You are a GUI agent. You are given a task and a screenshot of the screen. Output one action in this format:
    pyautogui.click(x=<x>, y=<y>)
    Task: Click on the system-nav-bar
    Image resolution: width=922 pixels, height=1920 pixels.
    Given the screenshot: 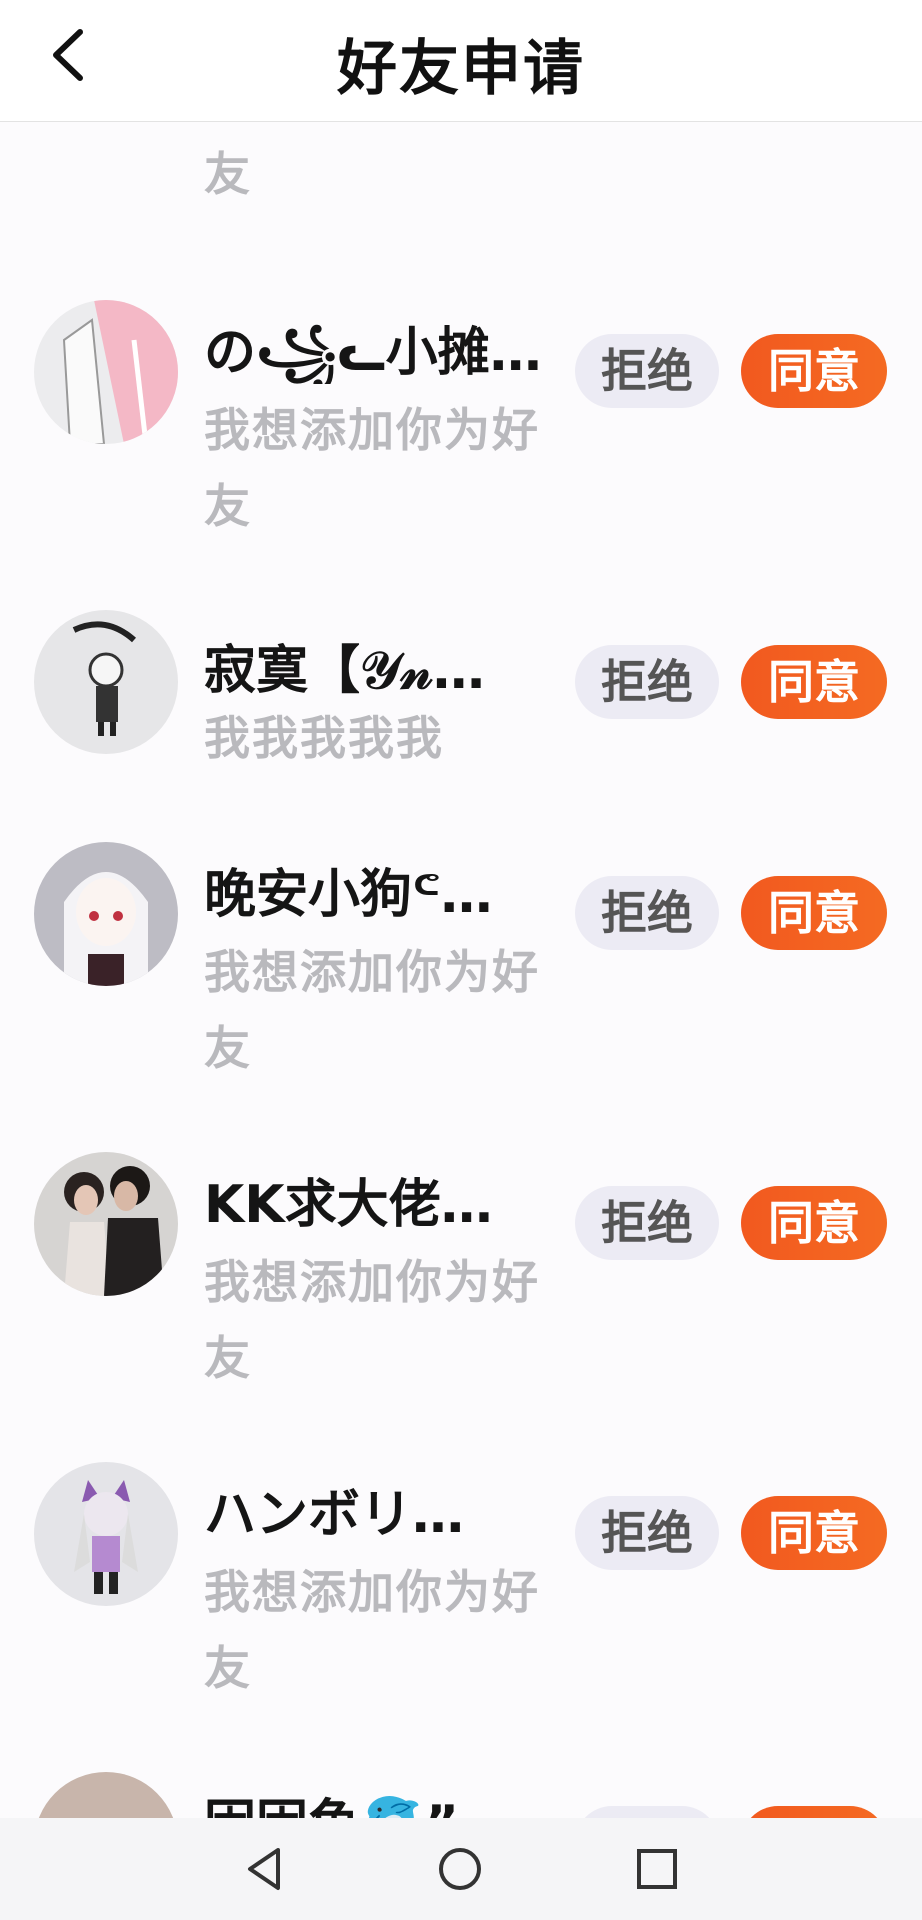 What is the action you would take?
    pyautogui.click(x=461, y=1869)
    